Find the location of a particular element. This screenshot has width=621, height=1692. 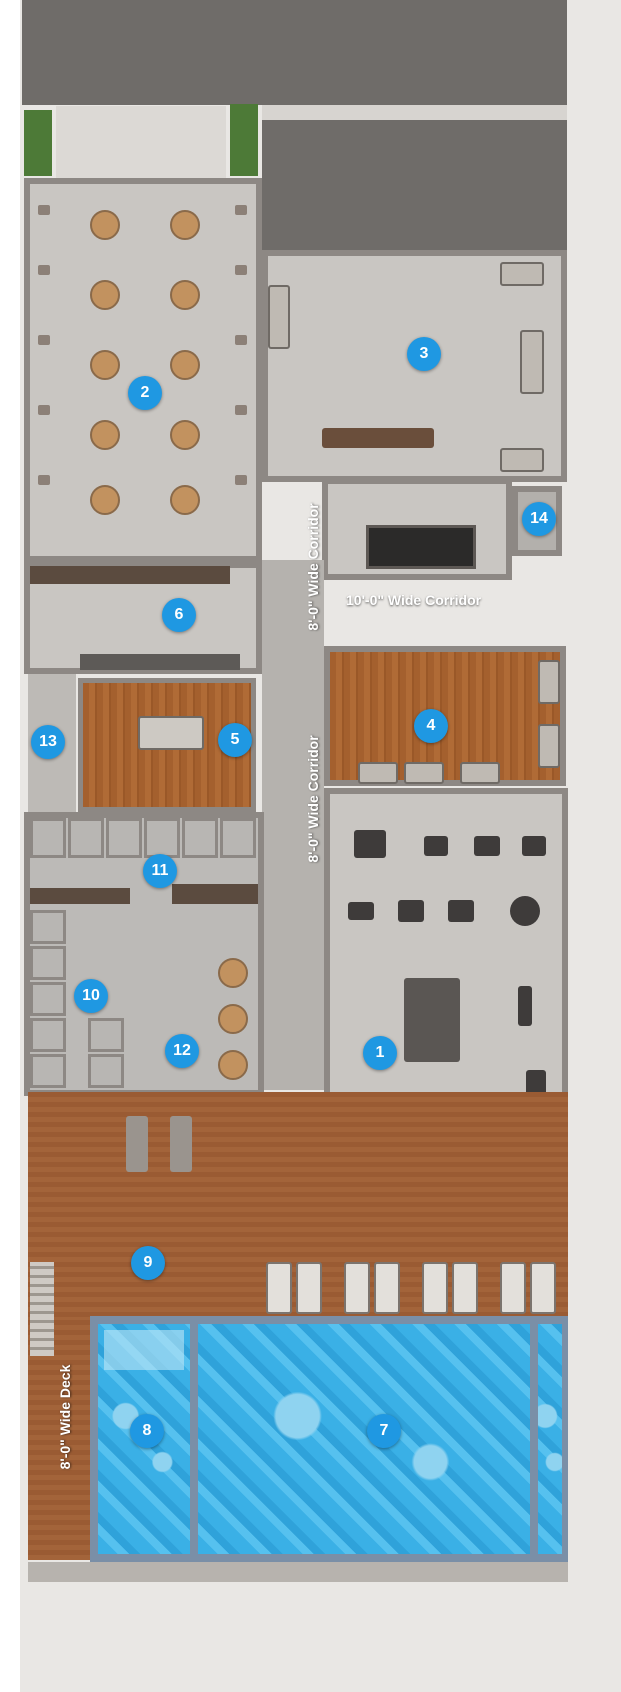

gym-machine is located at coordinates (432, 1020).